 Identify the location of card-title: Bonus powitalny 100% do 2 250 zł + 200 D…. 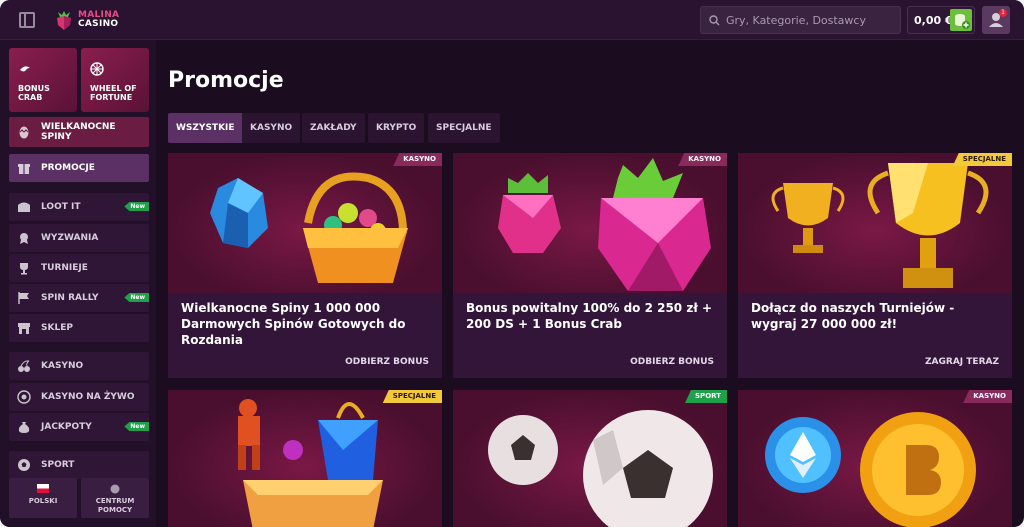
(589, 316).